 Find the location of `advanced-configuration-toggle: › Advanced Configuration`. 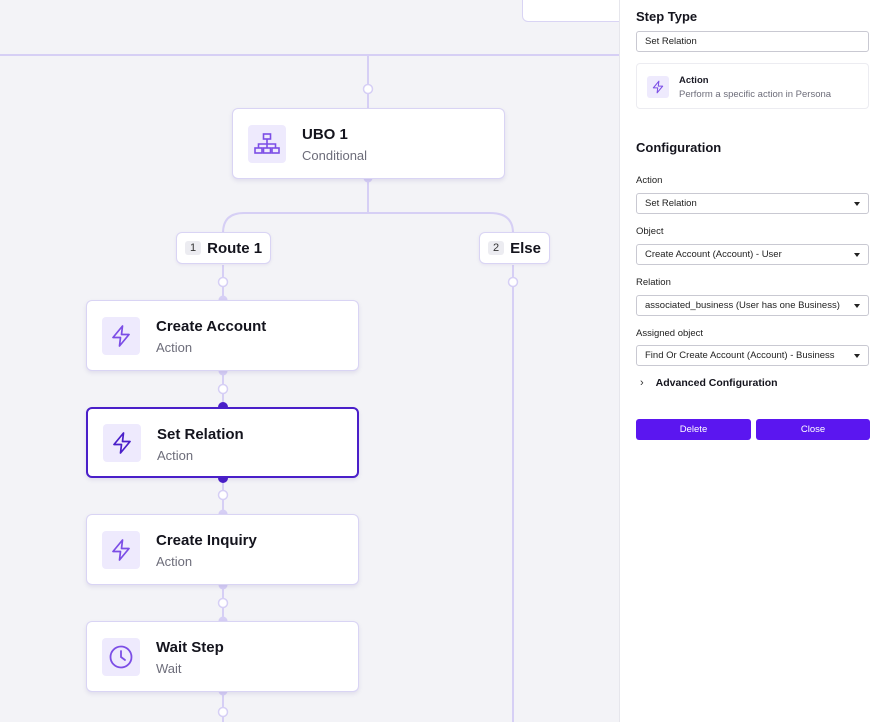

advanced-configuration-toggle: › Advanced Configuration is located at coordinates (709, 383).